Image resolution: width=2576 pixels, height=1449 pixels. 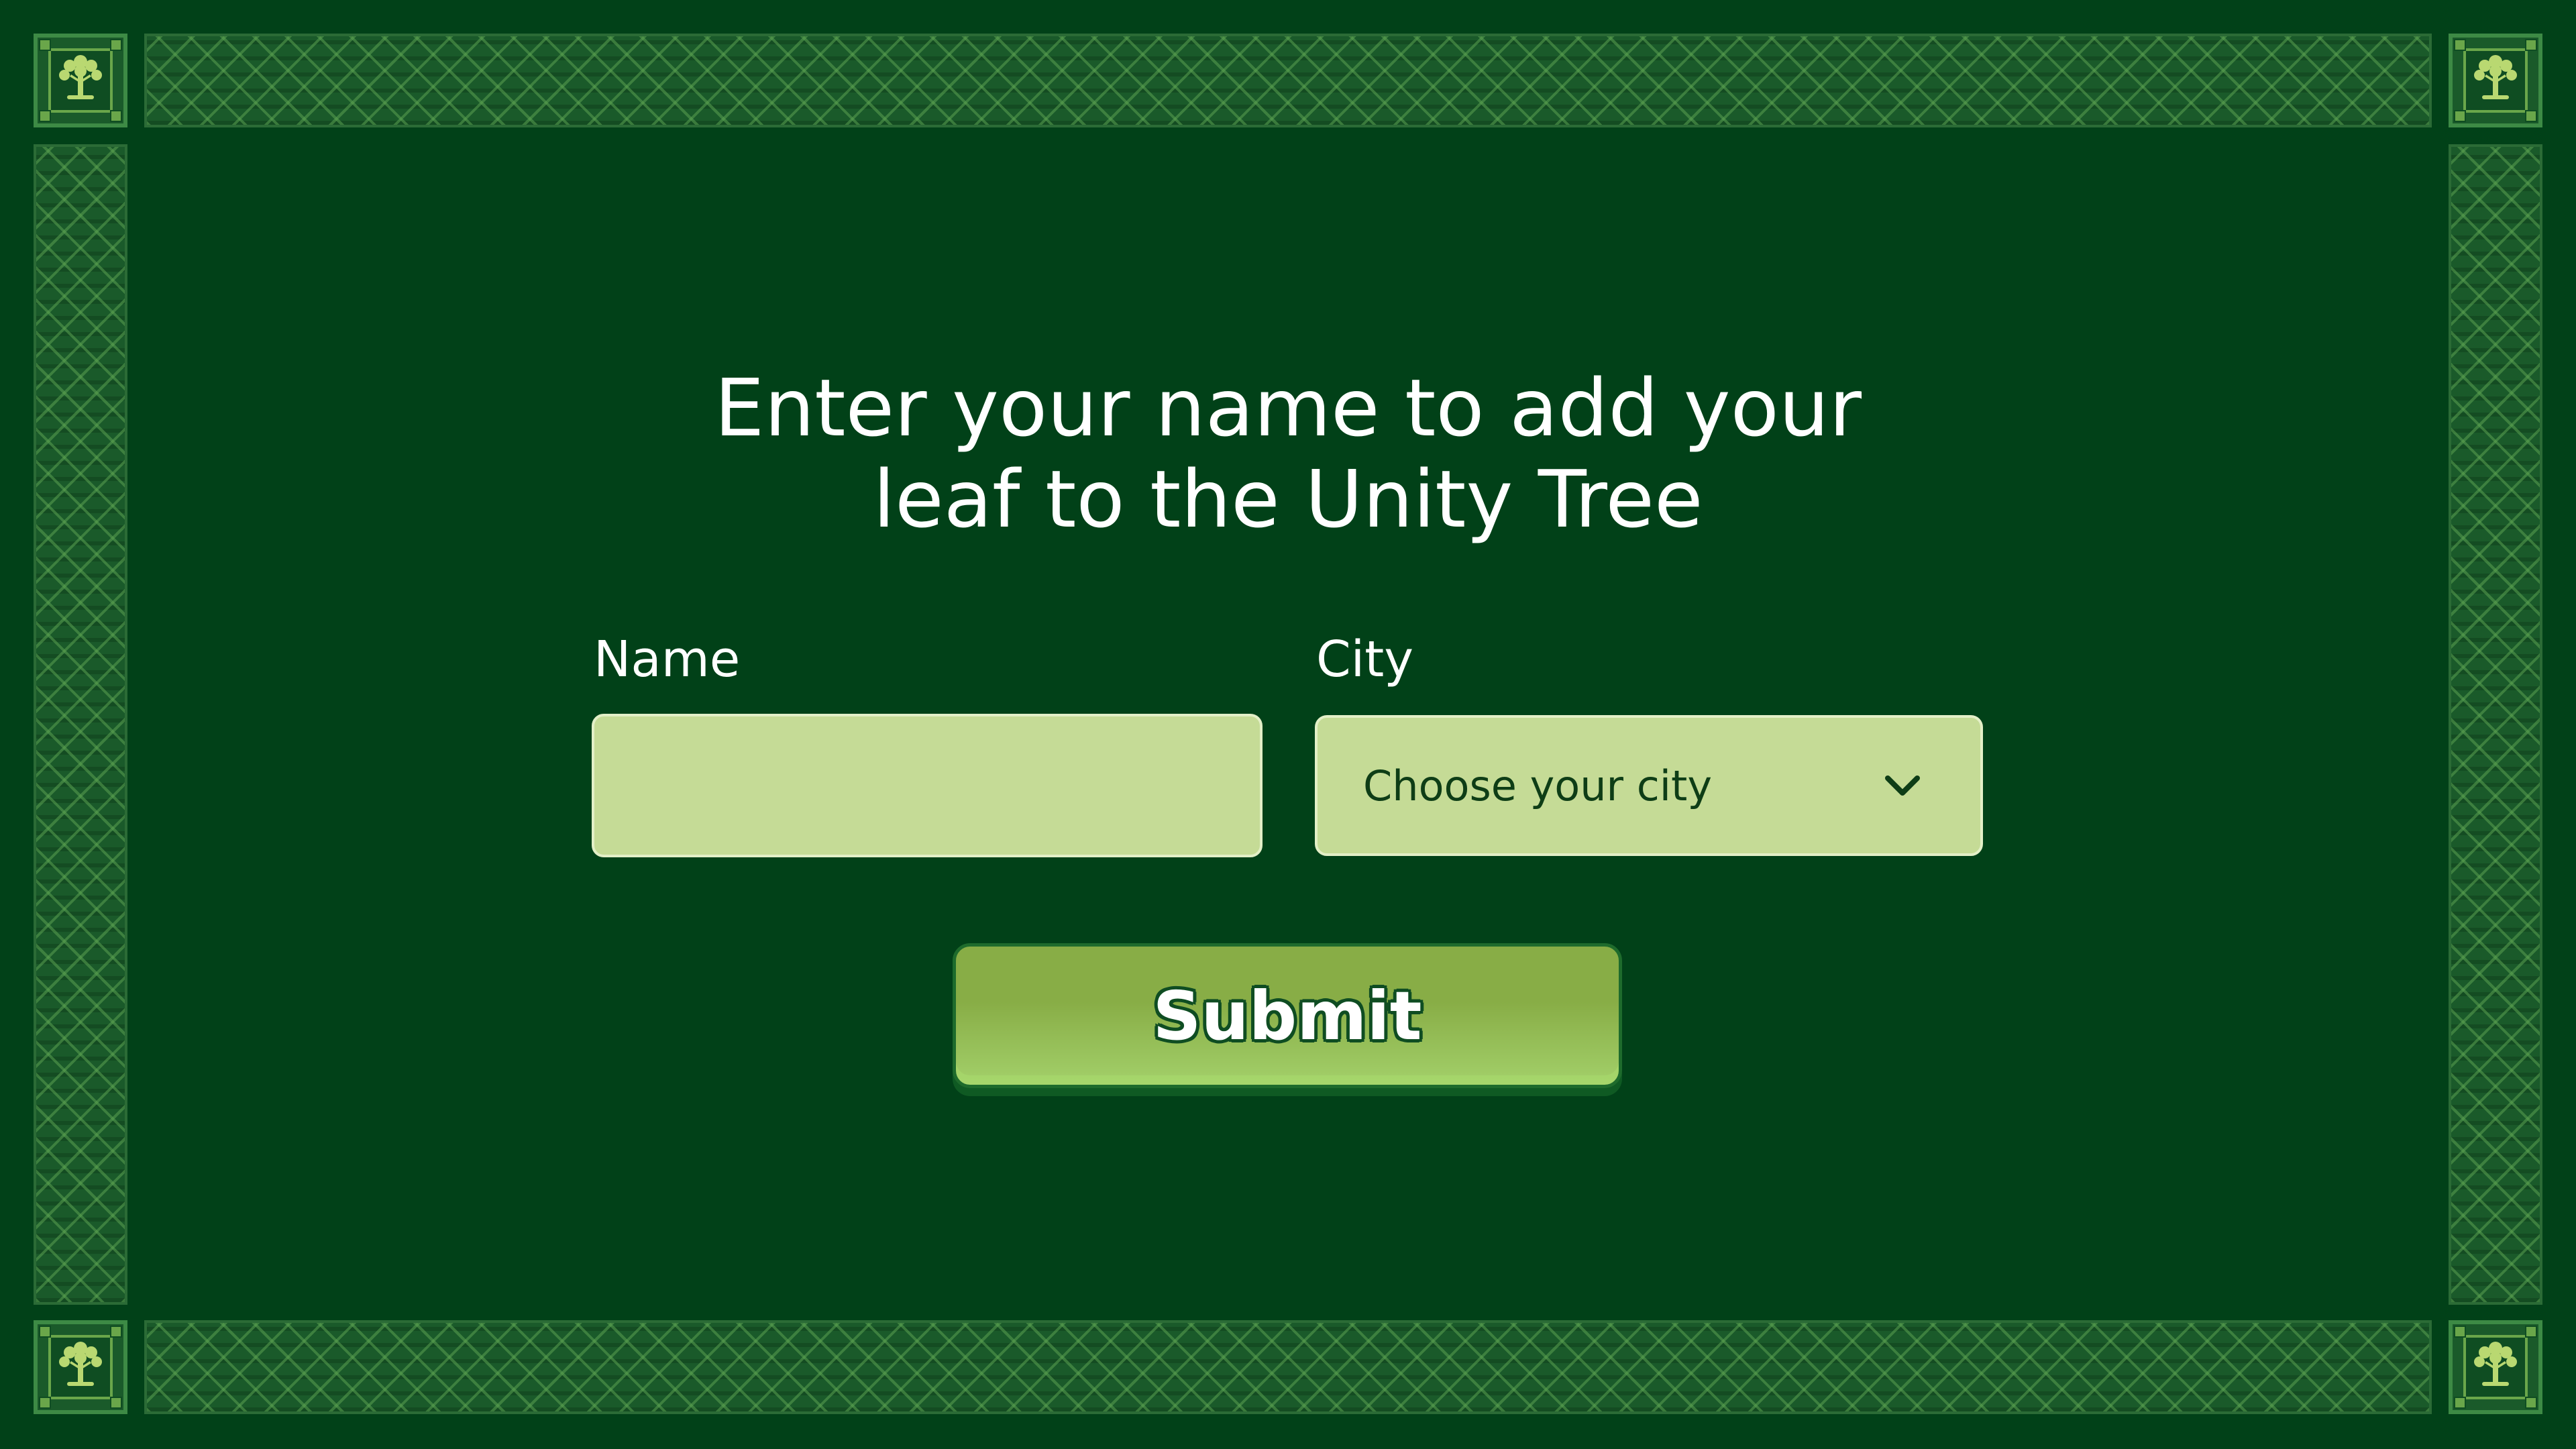 I want to click on name-field-box, so click(x=927, y=785).